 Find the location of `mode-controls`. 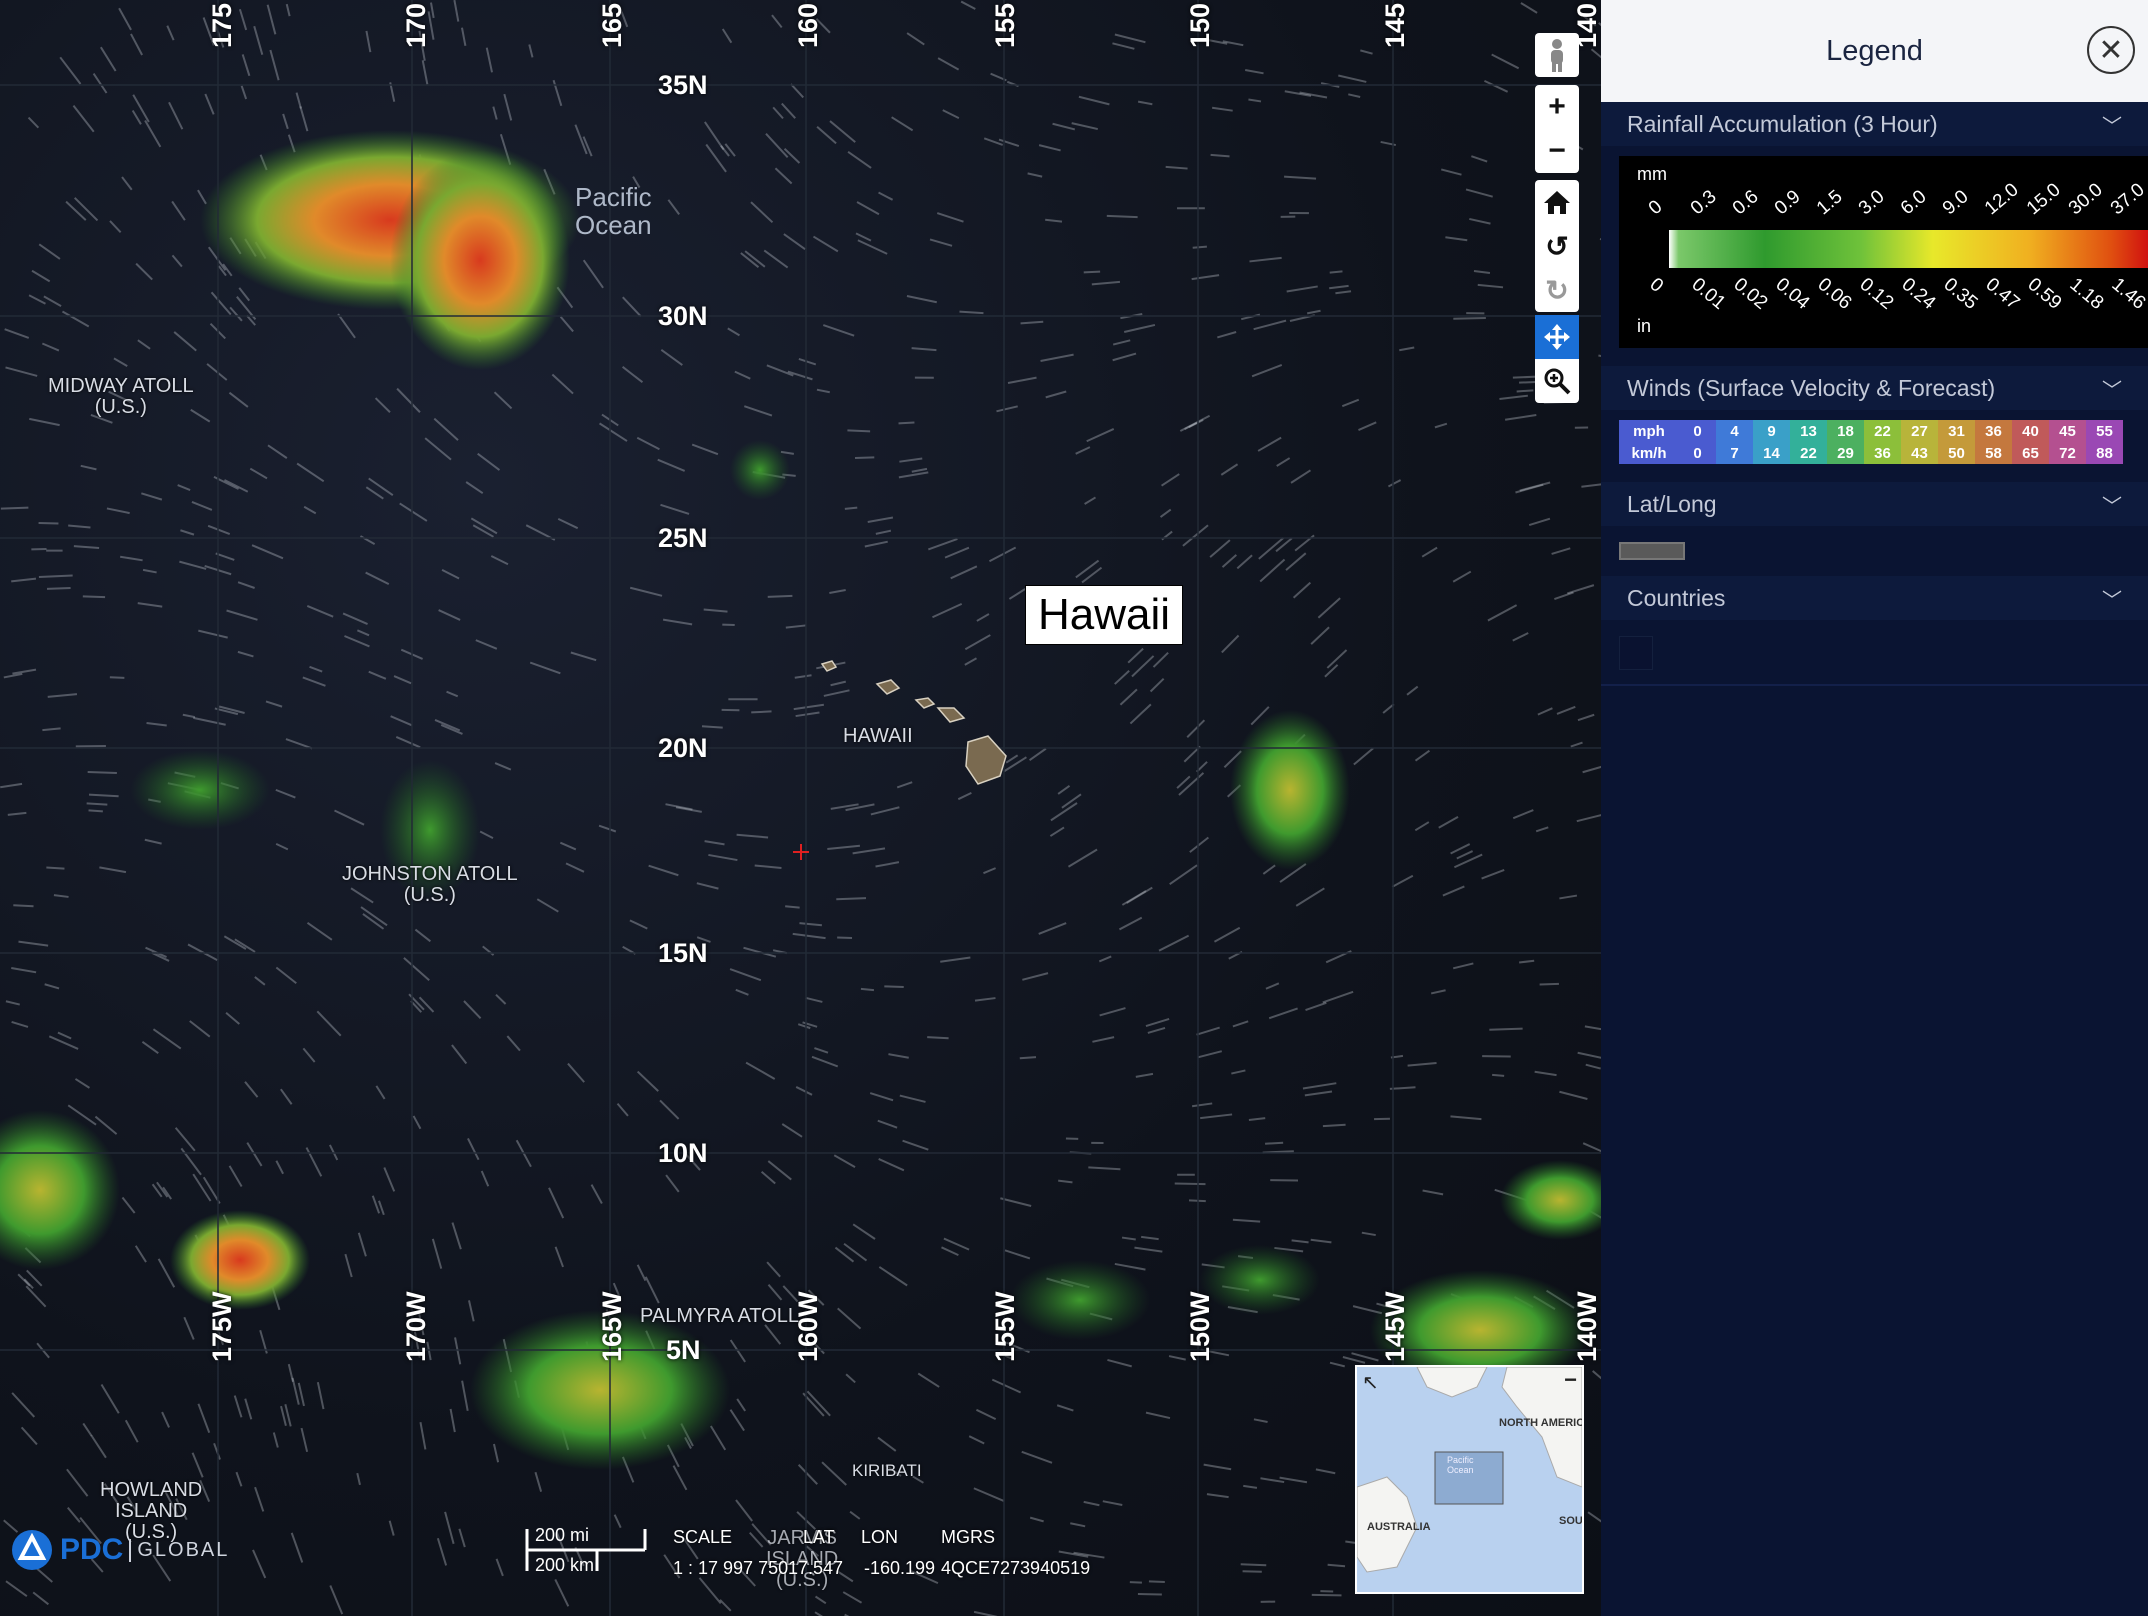

mode-controls is located at coordinates (1557, 359).